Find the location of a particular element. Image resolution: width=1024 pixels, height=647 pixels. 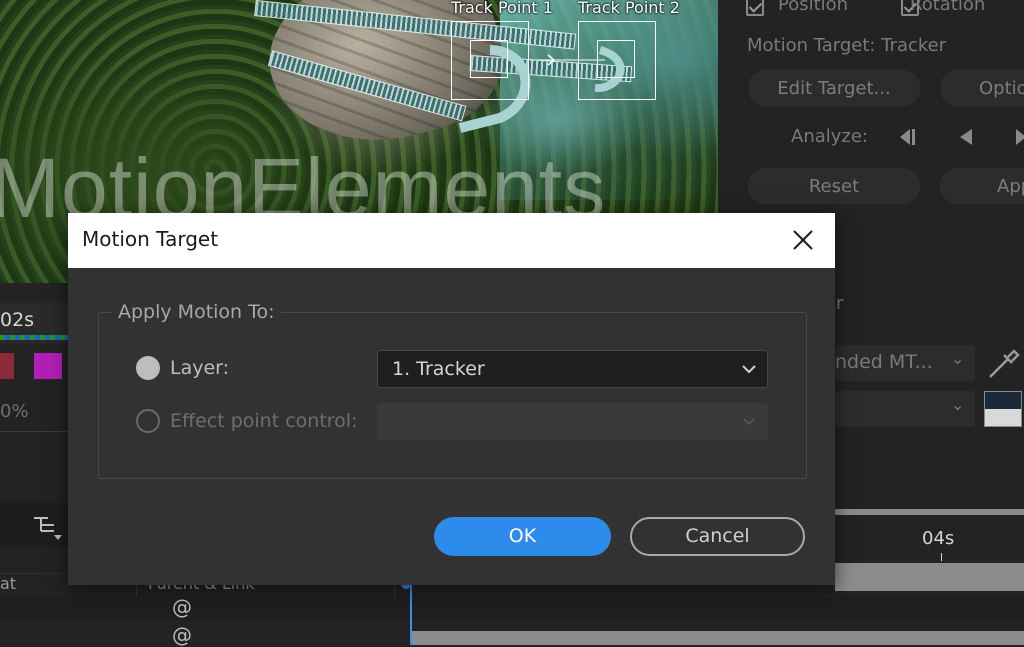

work-area-right is located at coordinates (929, 577).